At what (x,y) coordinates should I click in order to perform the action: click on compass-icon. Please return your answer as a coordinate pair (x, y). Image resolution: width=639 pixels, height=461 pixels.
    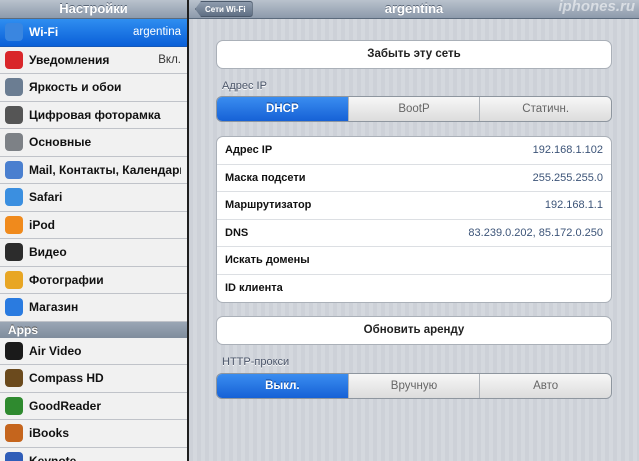
    Looking at the image, I should click on (14, 378).